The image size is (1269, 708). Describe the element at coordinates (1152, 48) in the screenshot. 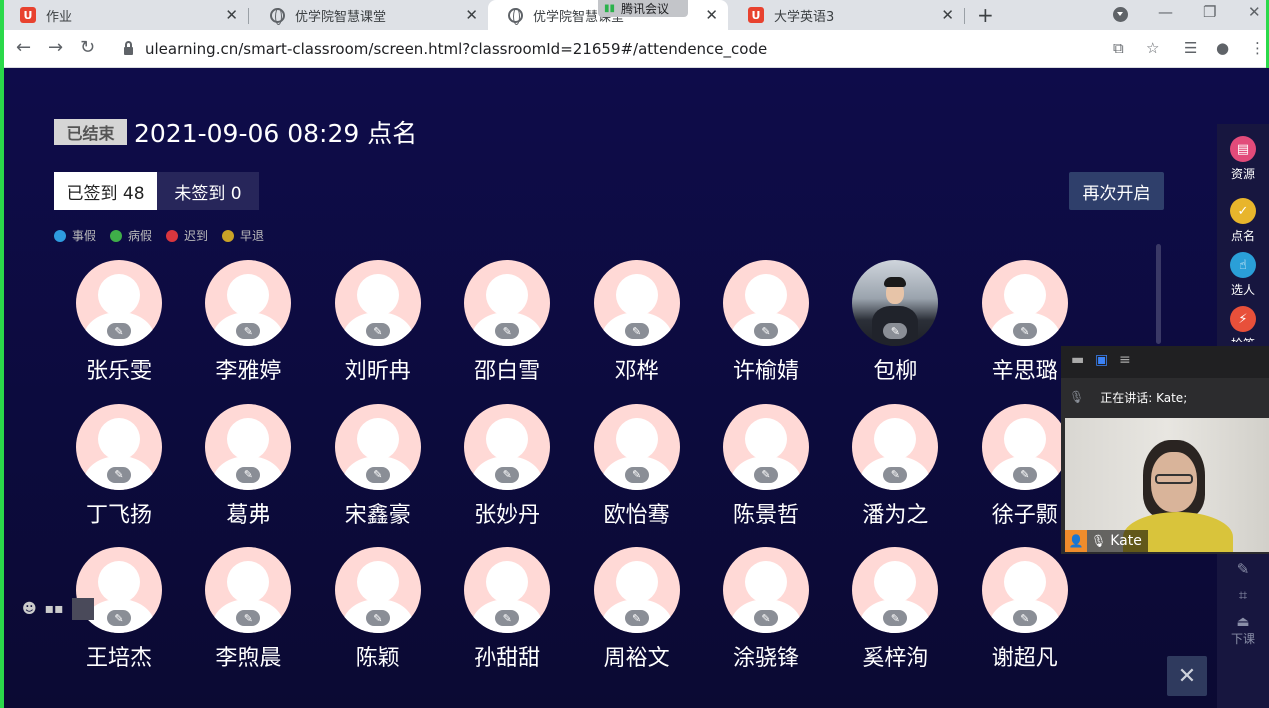

I see `star-icon: ☆` at that location.